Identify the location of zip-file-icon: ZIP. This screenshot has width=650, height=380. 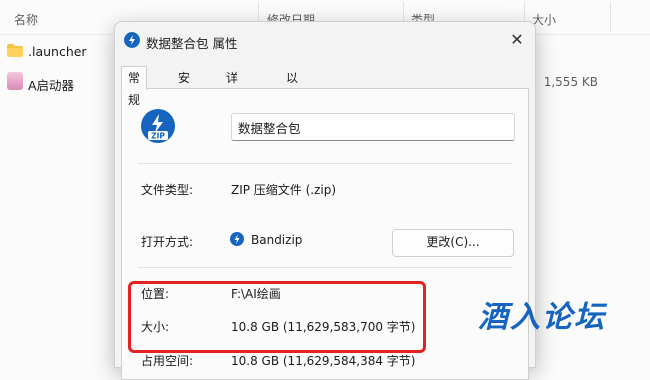
(158, 126).